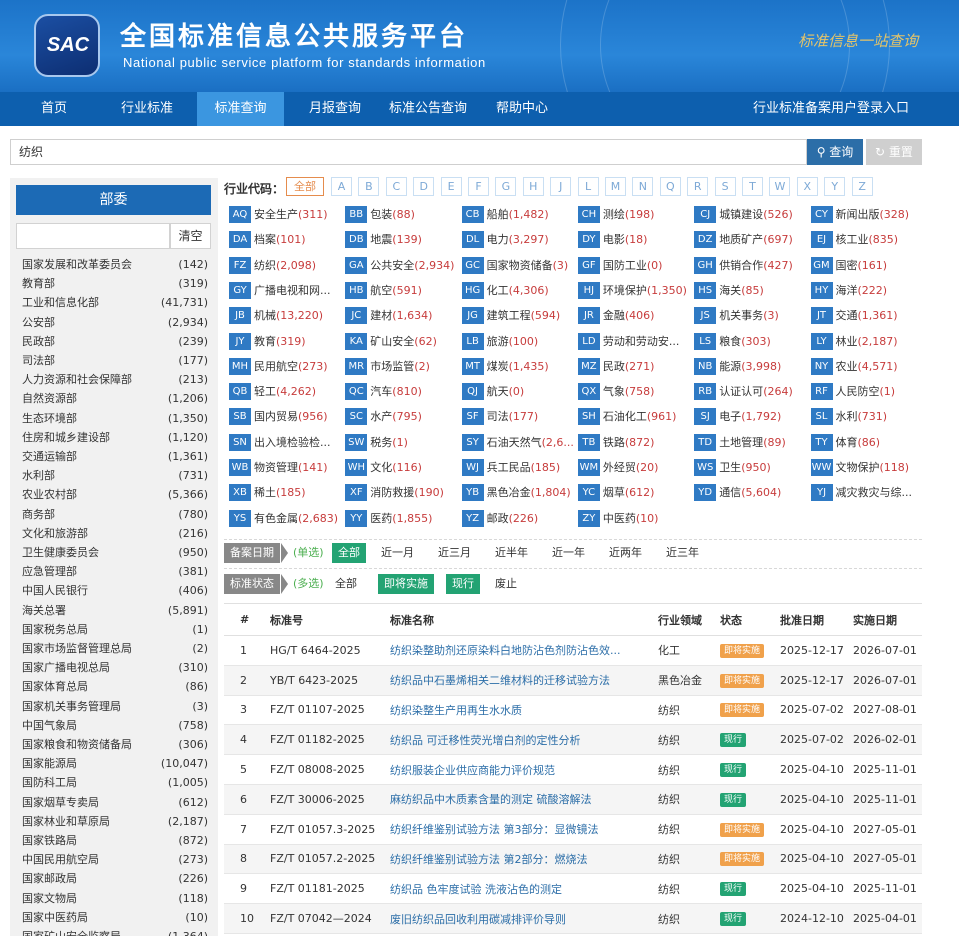 Image resolution: width=959 pixels, height=936 pixels. What do you see at coordinates (517, 366) in the screenshot?
I see `industry-code-item: MT 煤炭(1,435)` at bounding box center [517, 366].